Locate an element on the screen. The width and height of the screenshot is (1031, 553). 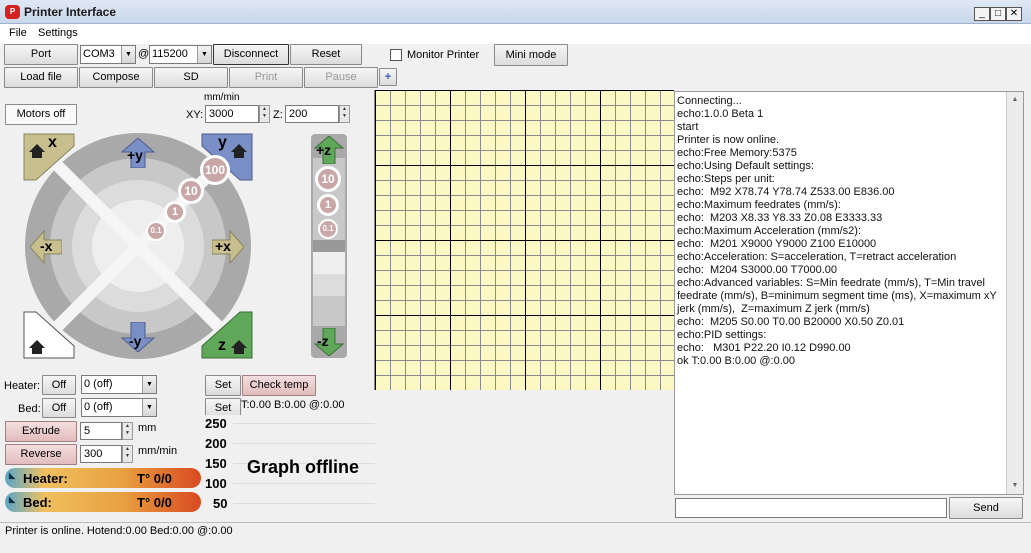
xy-feed-label: XY: is located at coordinates (195, 115).